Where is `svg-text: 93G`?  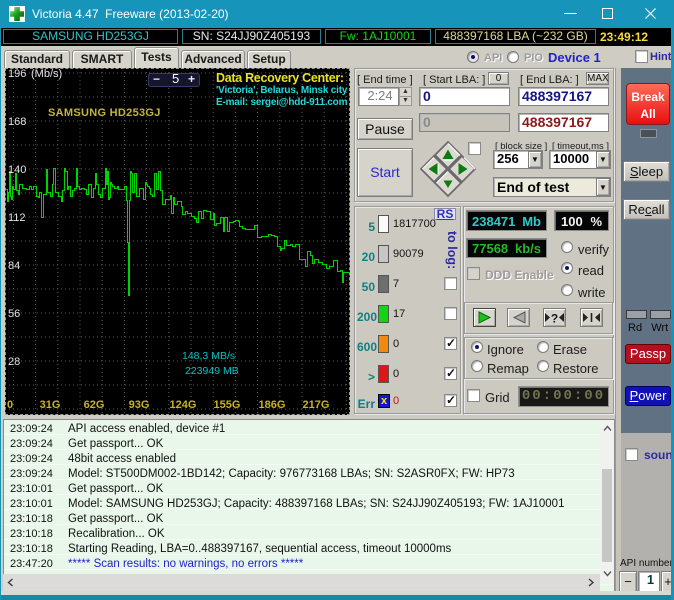
svg-text: 93G is located at coordinates (139, 405).